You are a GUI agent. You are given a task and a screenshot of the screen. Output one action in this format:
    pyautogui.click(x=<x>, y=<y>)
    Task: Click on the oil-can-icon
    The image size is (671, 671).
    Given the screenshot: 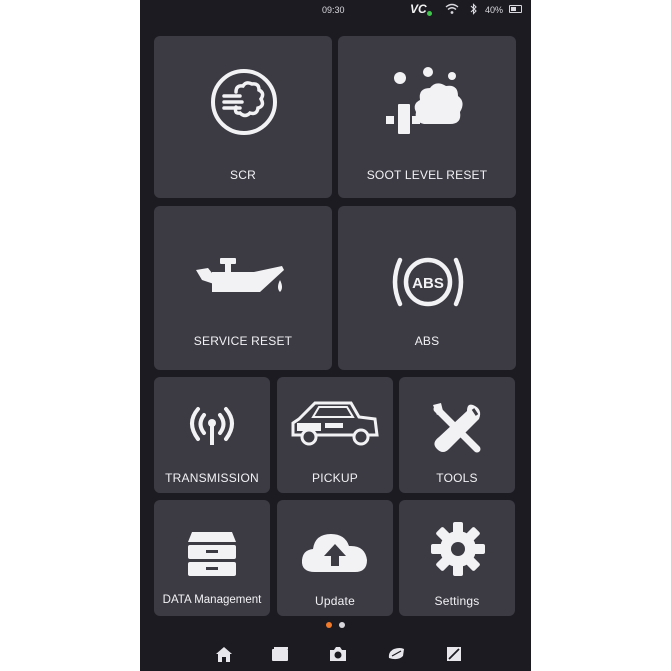 What is the action you would take?
    pyautogui.click(x=240, y=275)
    